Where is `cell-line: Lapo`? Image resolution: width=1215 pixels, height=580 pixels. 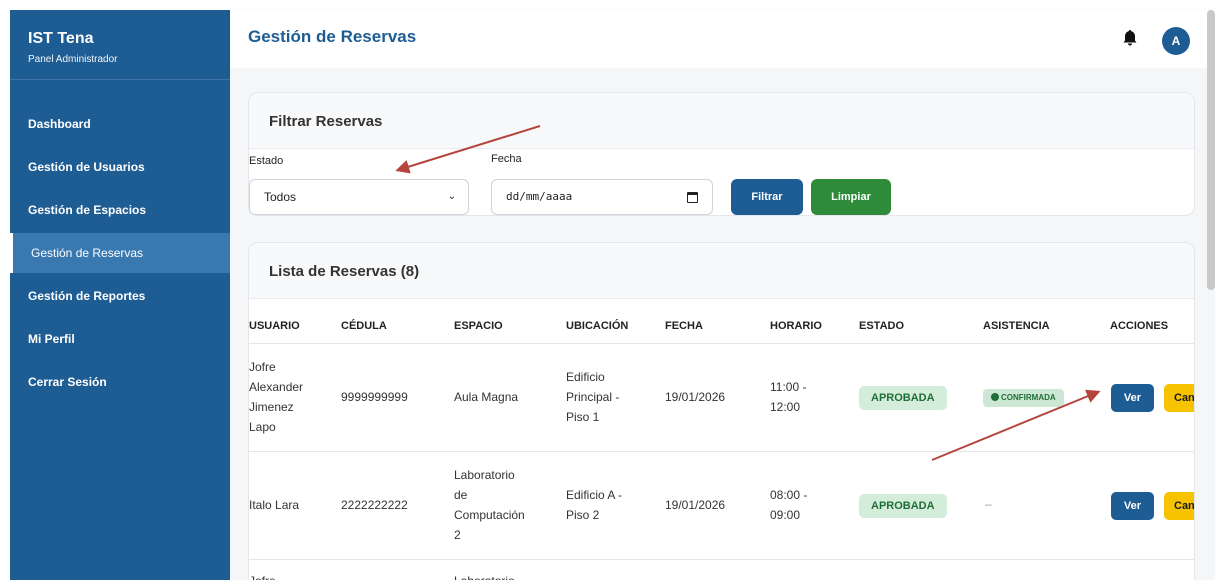 cell-line: Lapo is located at coordinates (262, 427).